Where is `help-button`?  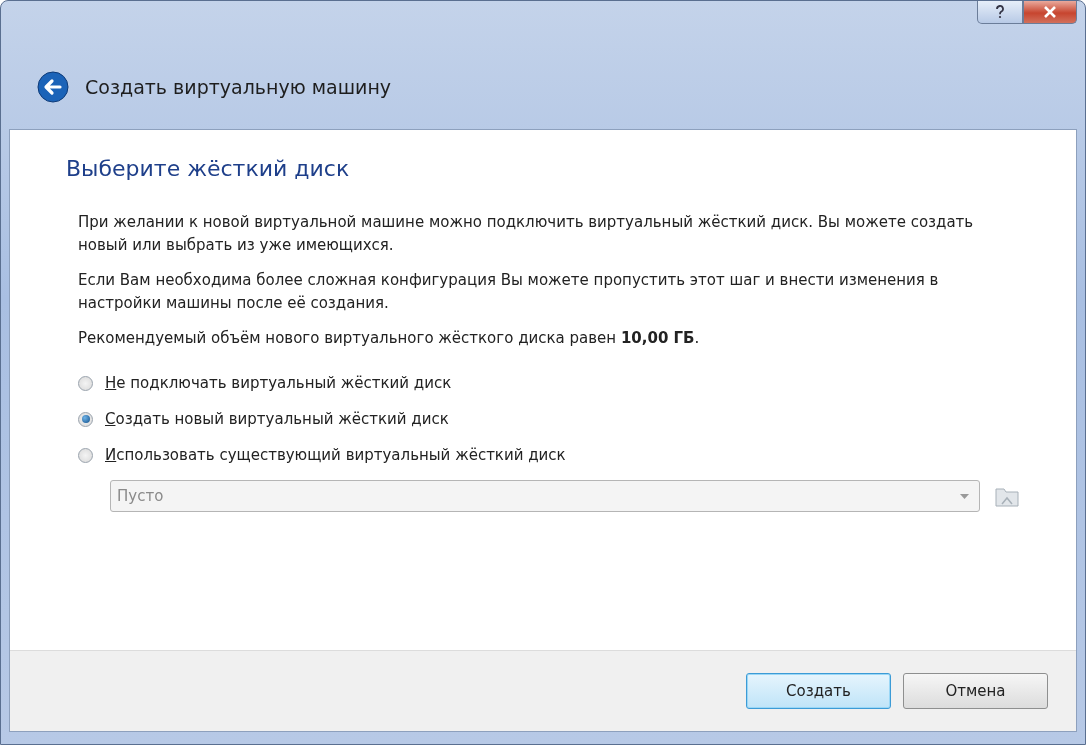
help-button is located at coordinates (1000, 12).